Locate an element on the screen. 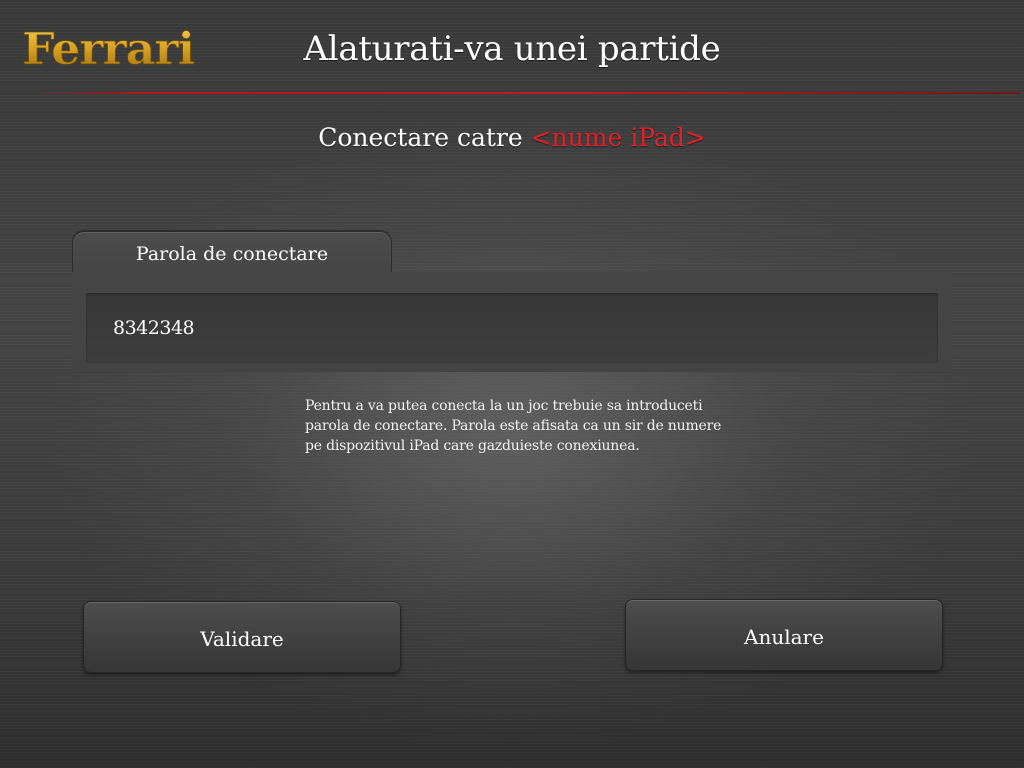 The height and width of the screenshot is (768, 1024). connection-device-name: <nume iPad> is located at coordinates (618, 137).